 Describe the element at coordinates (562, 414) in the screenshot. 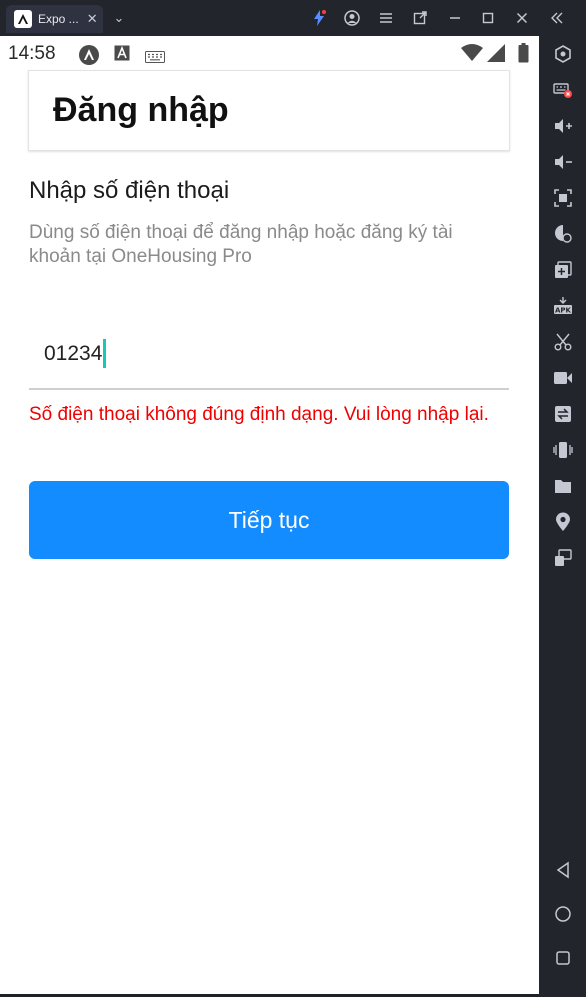

I see `sync-icon` at that location.